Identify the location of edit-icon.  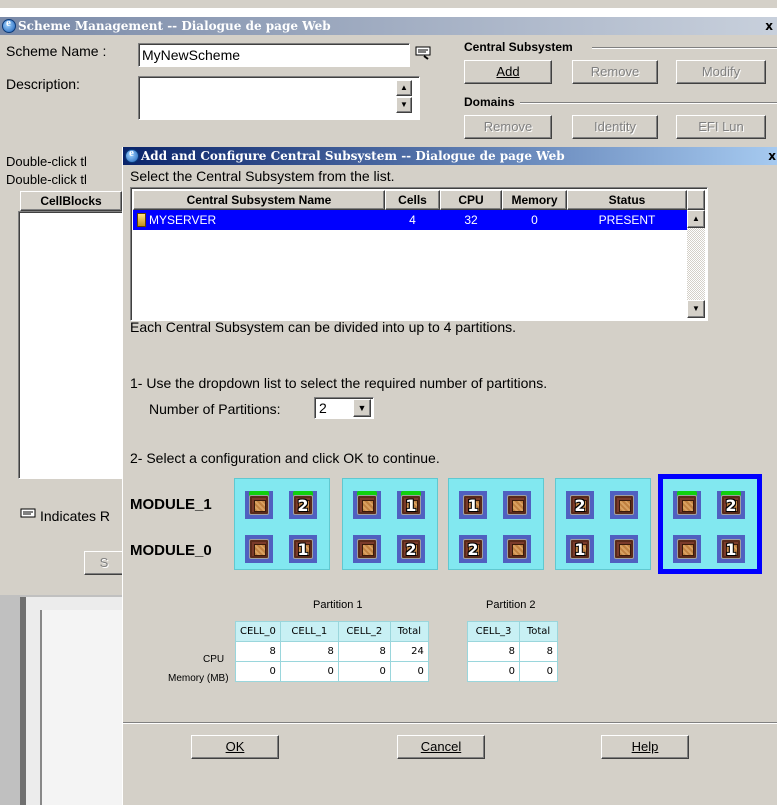
(424, 52).